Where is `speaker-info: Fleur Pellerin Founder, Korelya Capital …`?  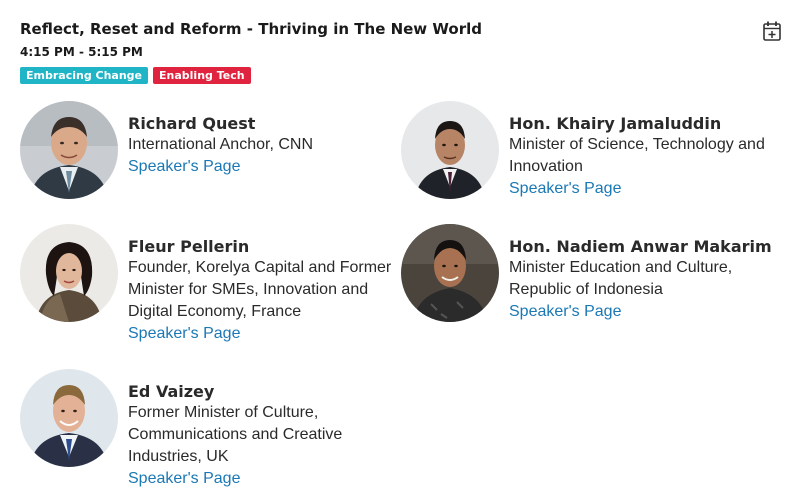
speaker-info: Fleur Pellerin Founder, Korelya Capital … is located at coordinates (260, 284).